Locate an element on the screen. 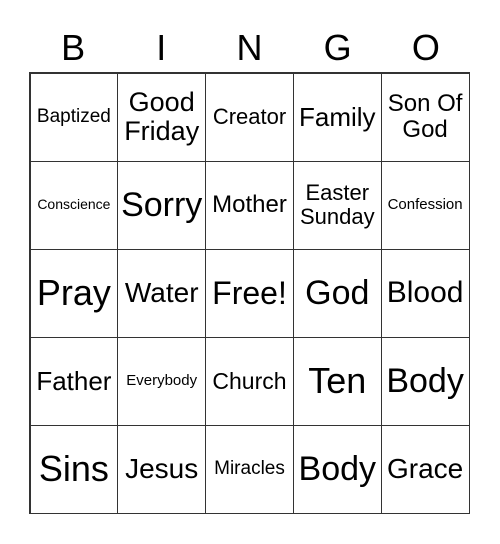 The image size is (500, 544). bingo-cell: Good Friday is located at coordinates (162, 117).